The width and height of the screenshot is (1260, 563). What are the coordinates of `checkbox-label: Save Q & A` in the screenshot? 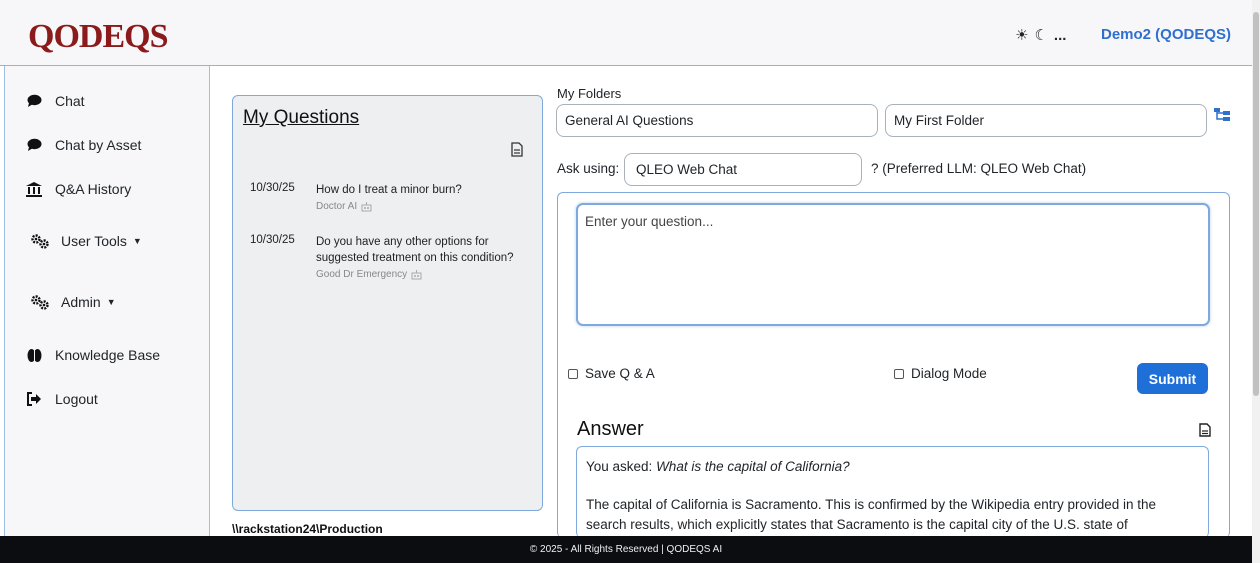 It's located at (620, 373).